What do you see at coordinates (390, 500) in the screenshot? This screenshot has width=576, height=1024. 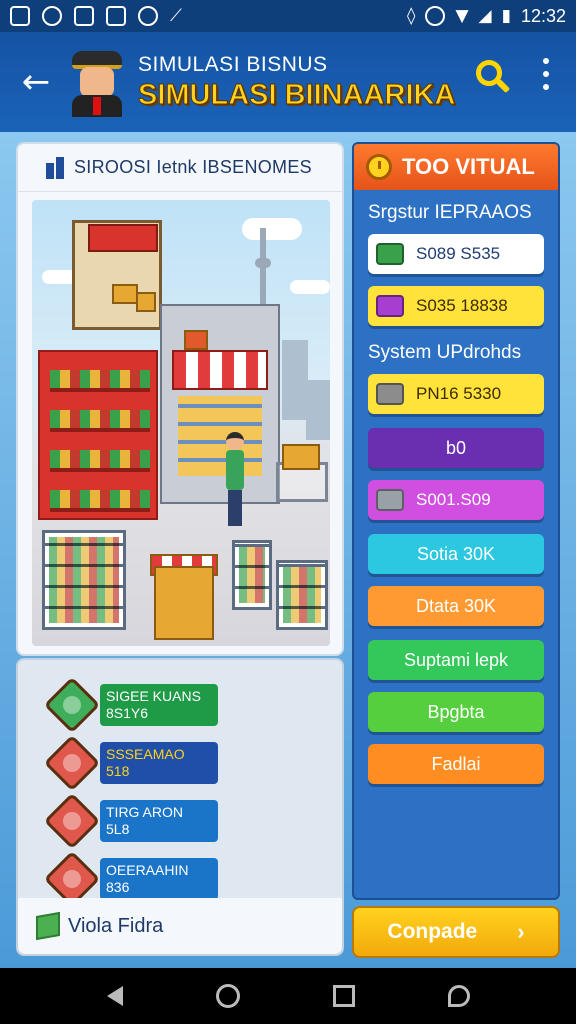 I see `machine-icon` at bounding box center [390, 500].